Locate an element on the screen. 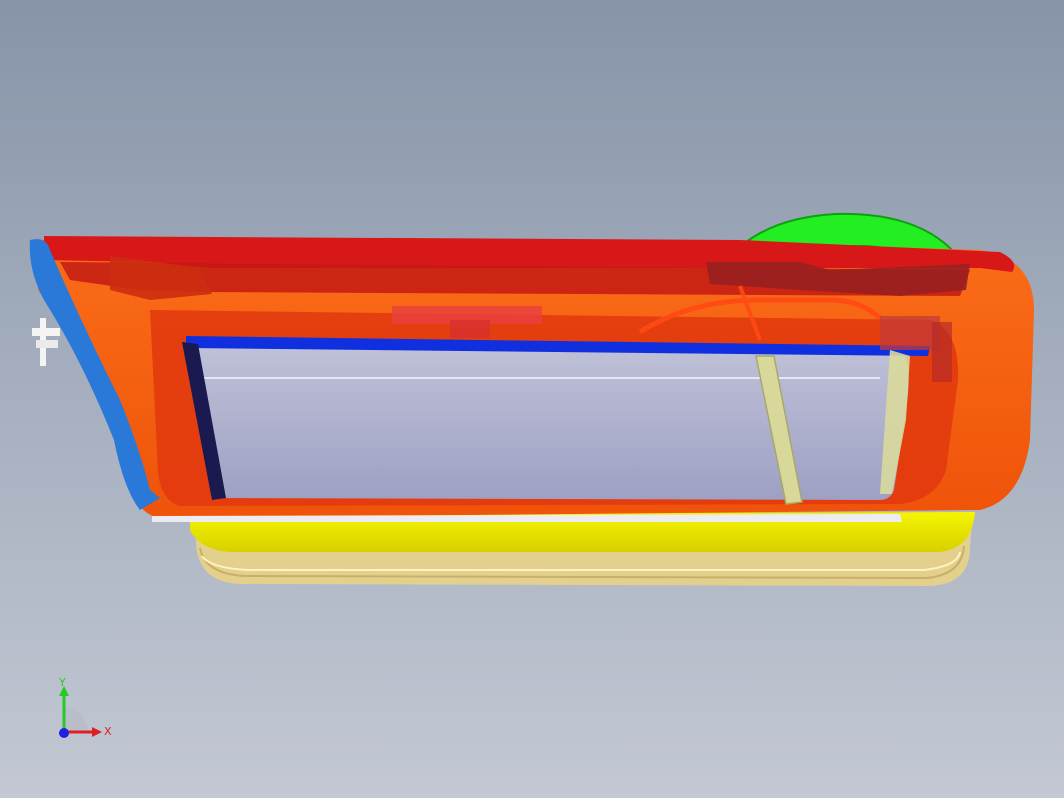 This screenshot has height=798, width=1064. y-axis-label: Y is located at coordinates (62, 682).